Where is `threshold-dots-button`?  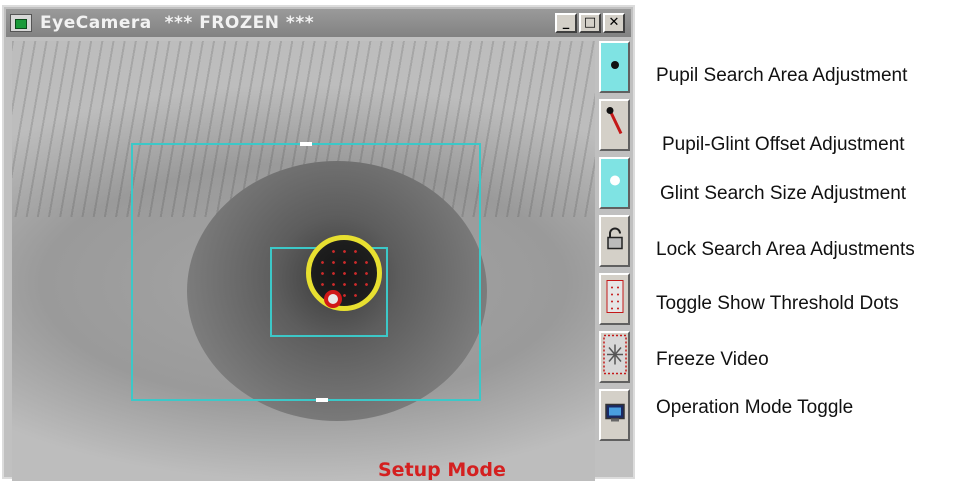 threshold-dots-button is located at coordinates (614, 299).